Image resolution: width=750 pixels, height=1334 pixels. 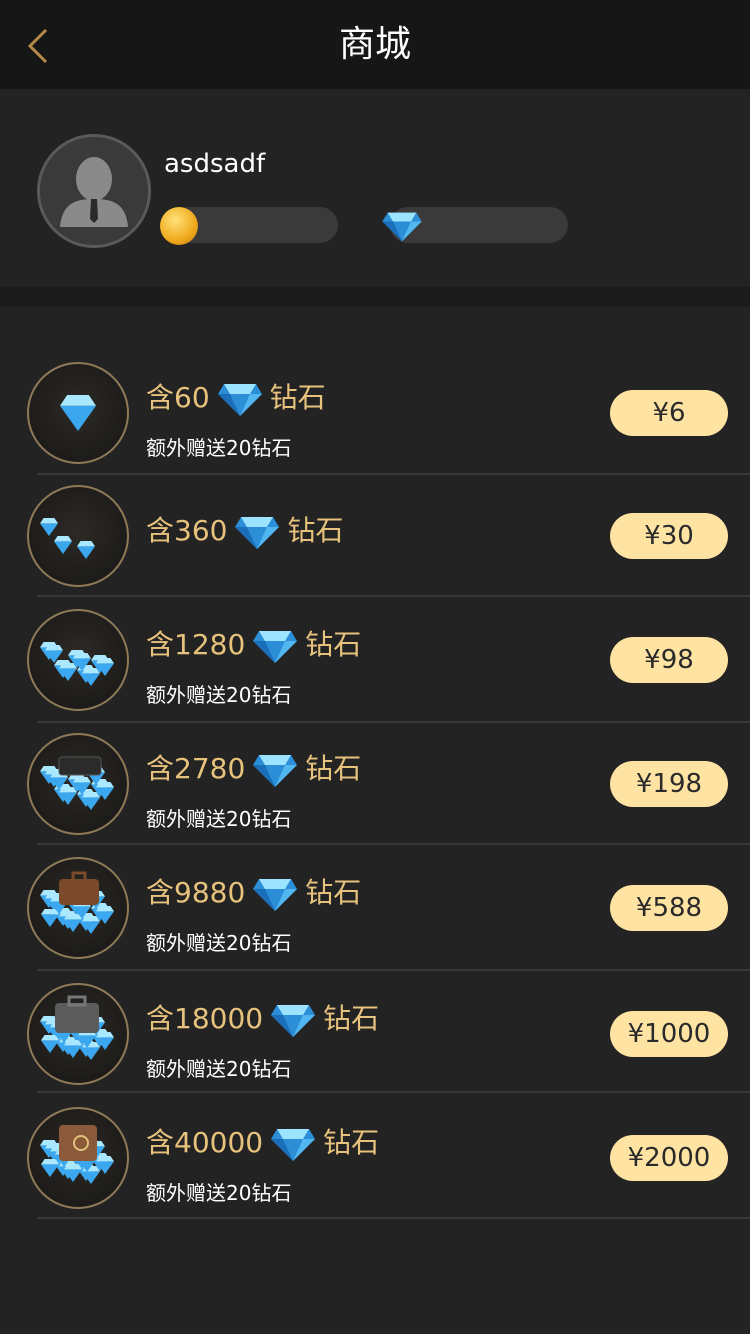 I want to click on price-button: ¥98, so click(x=669, y=660).